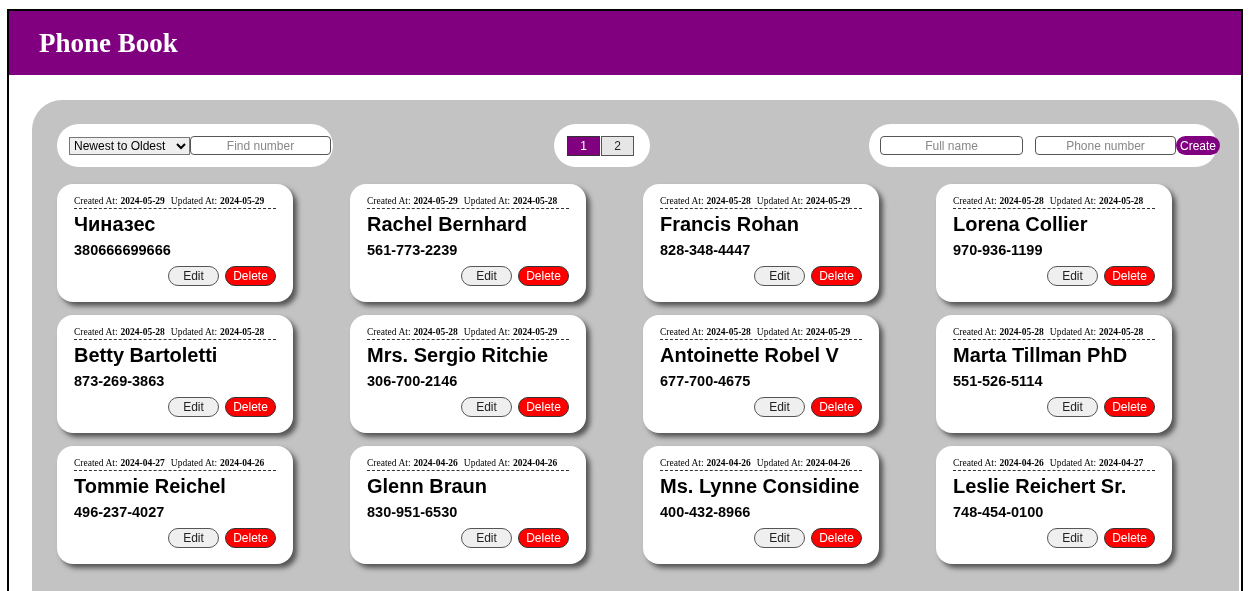  Describe the element at coordinates (617, 145) in the screenshot. I see `page-button: 2` at that location.